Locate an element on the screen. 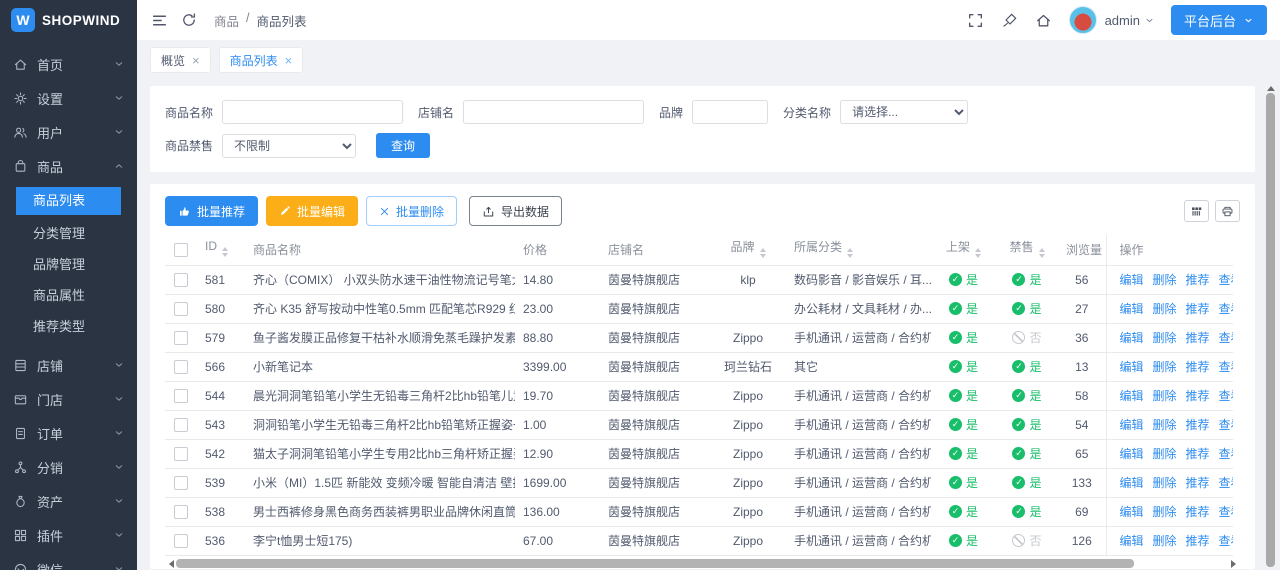  print-icon is located at coordinates (1227, 211).